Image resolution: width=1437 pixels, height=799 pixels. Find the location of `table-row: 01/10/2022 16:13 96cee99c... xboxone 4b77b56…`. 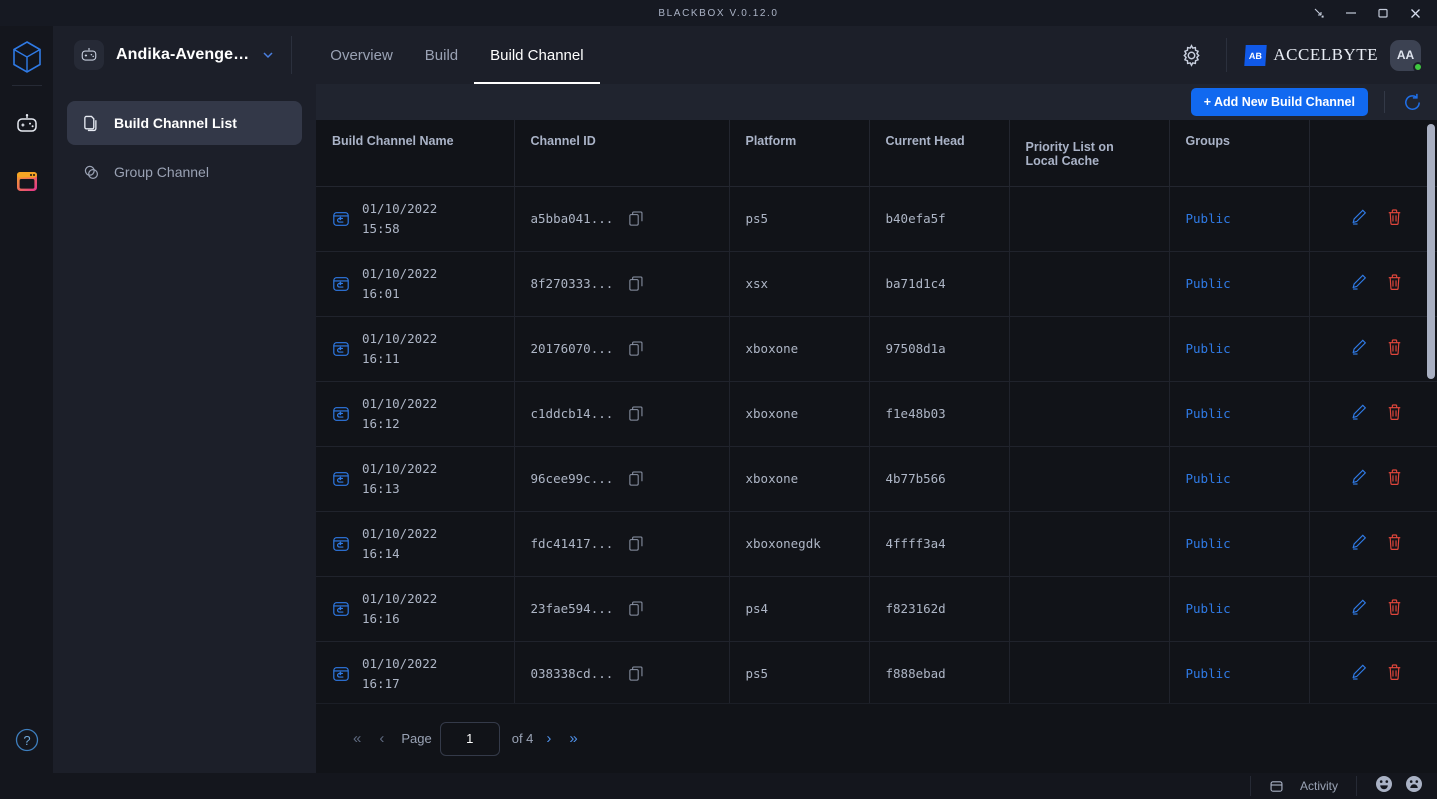

table-row: 01/10/2022 16:13 96cee99c... xboxone 4b77b56… is located at coordinates (876, 479).